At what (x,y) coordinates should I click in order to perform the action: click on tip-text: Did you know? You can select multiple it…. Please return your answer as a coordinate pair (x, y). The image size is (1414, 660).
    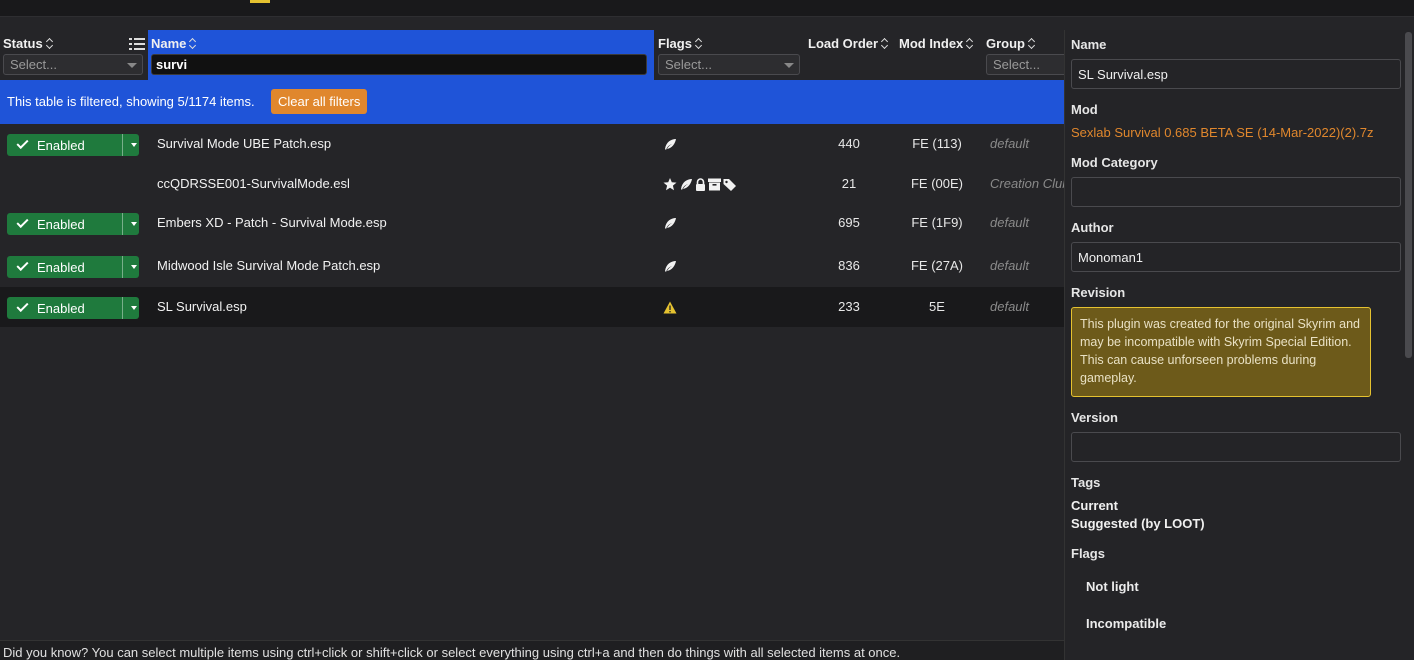
    Looking at the image, I should click on (452, 652).